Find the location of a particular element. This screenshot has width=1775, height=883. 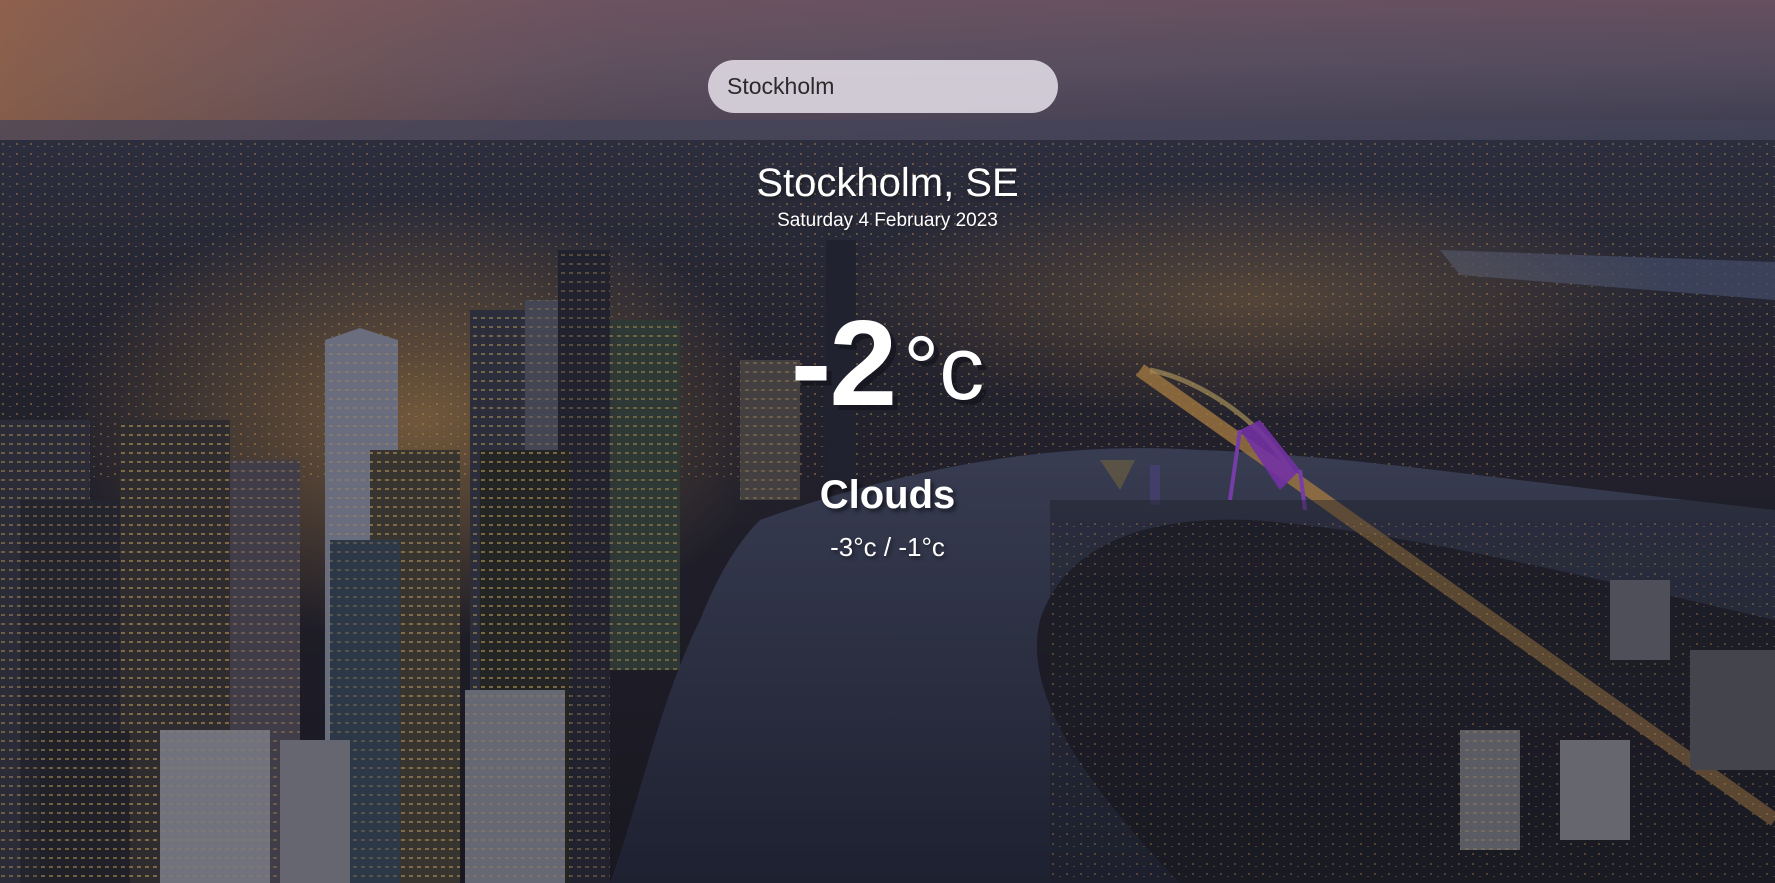

search-input is located at coordinates (883, 86).